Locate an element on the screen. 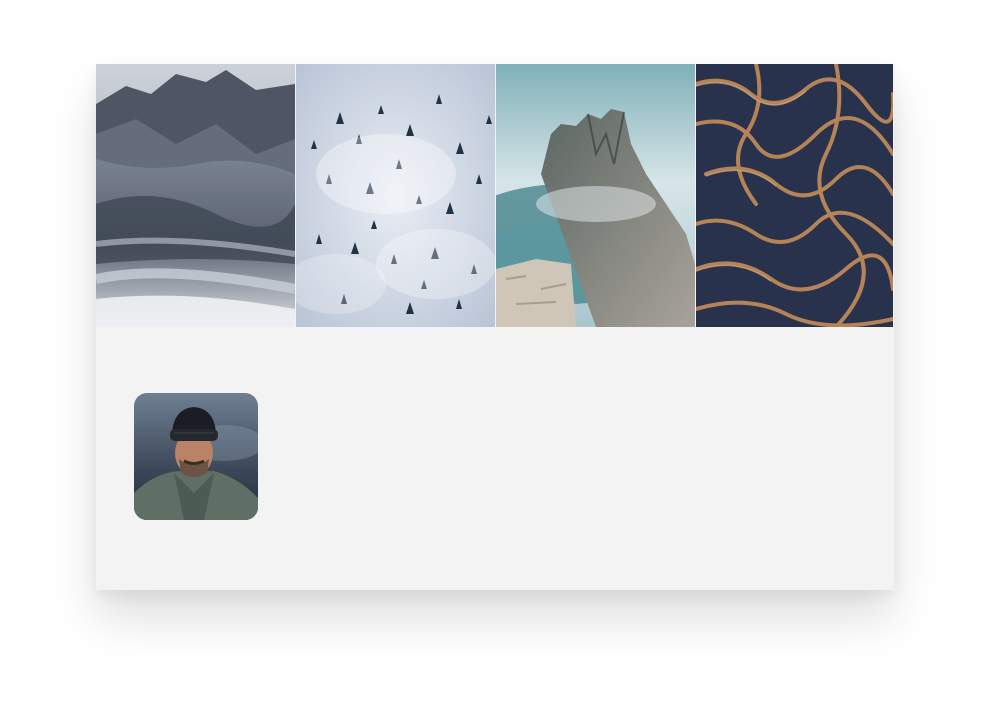 The width and height of the screenshot is (990, 718). avatar is located at coordinates (196, 456).